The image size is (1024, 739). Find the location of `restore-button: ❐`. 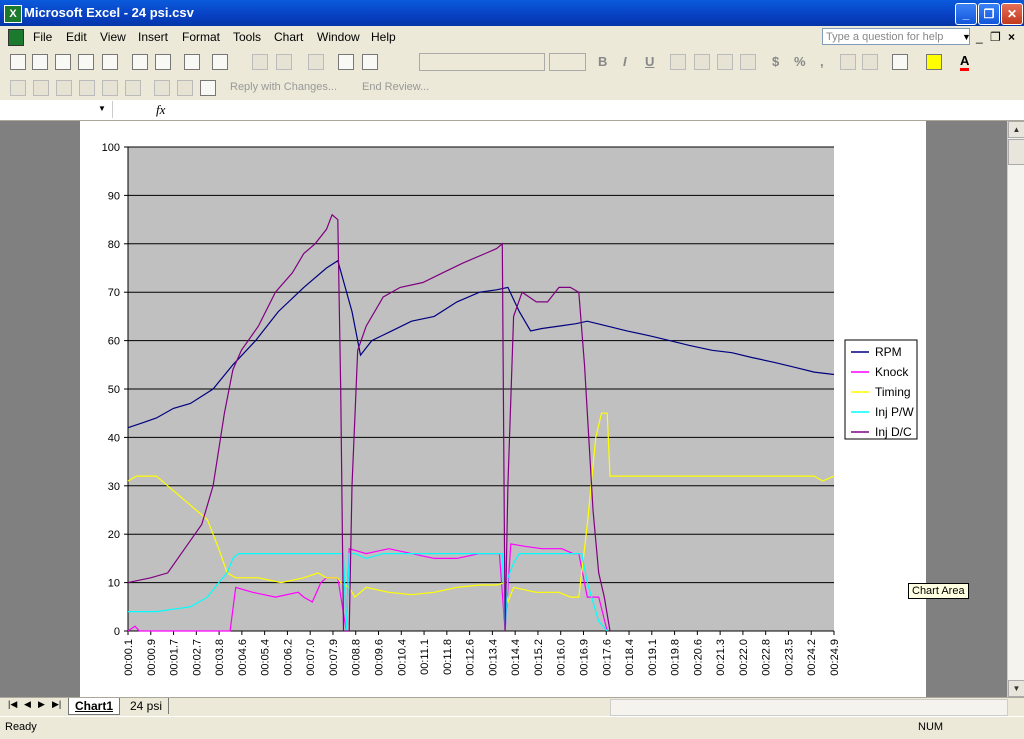

restore-button: ❐ is located at coordinates (989, 14).